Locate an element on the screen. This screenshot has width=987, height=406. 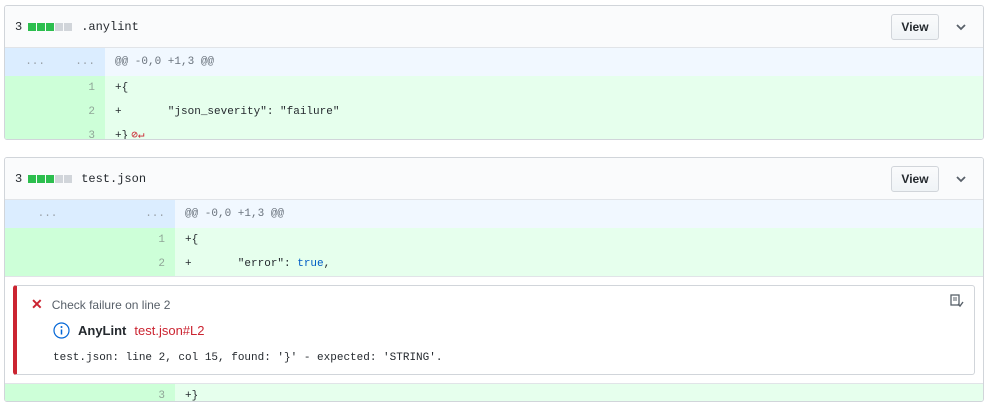
annotation-link: test.json#L2 is located at coordinates (169, 330).